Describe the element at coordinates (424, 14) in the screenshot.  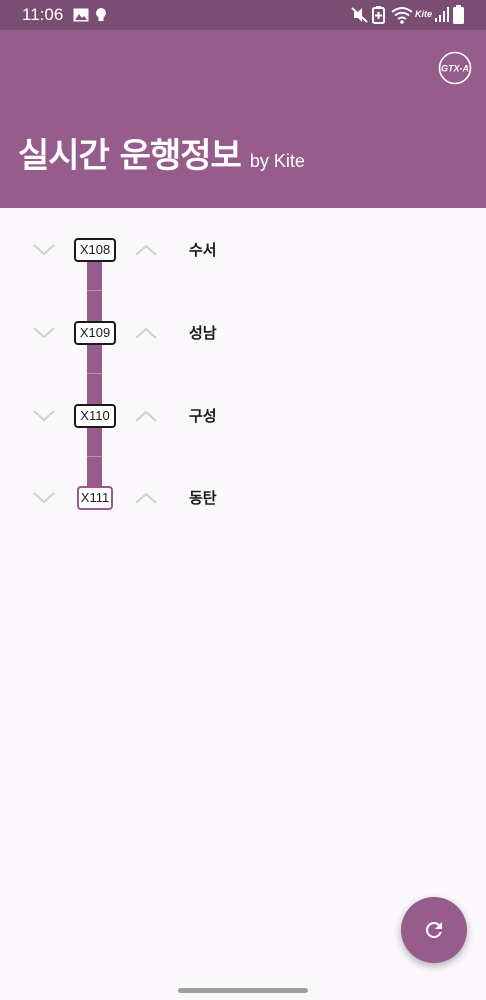
I see `network-label: Kite` at that location.